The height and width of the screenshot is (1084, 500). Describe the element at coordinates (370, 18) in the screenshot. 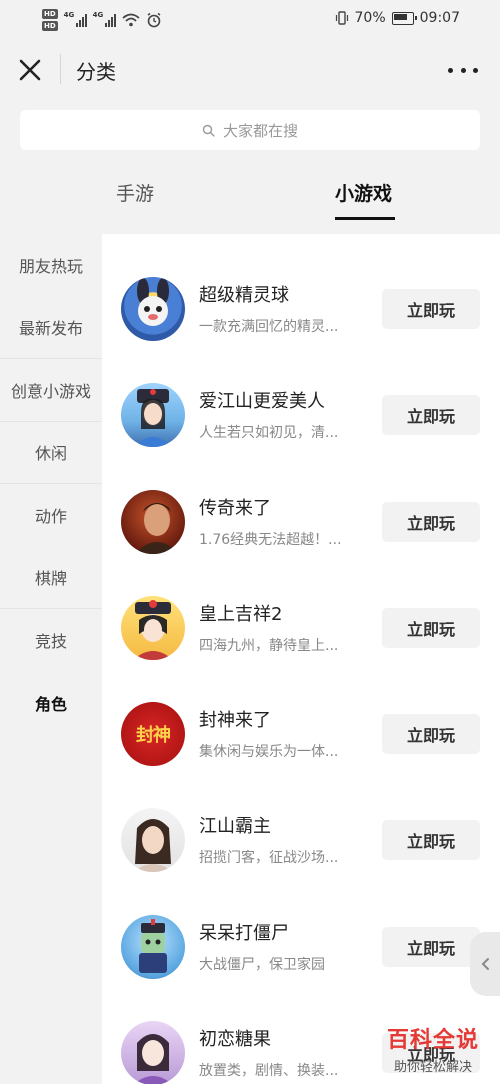

I see `battery-percent: 70%` at that location.